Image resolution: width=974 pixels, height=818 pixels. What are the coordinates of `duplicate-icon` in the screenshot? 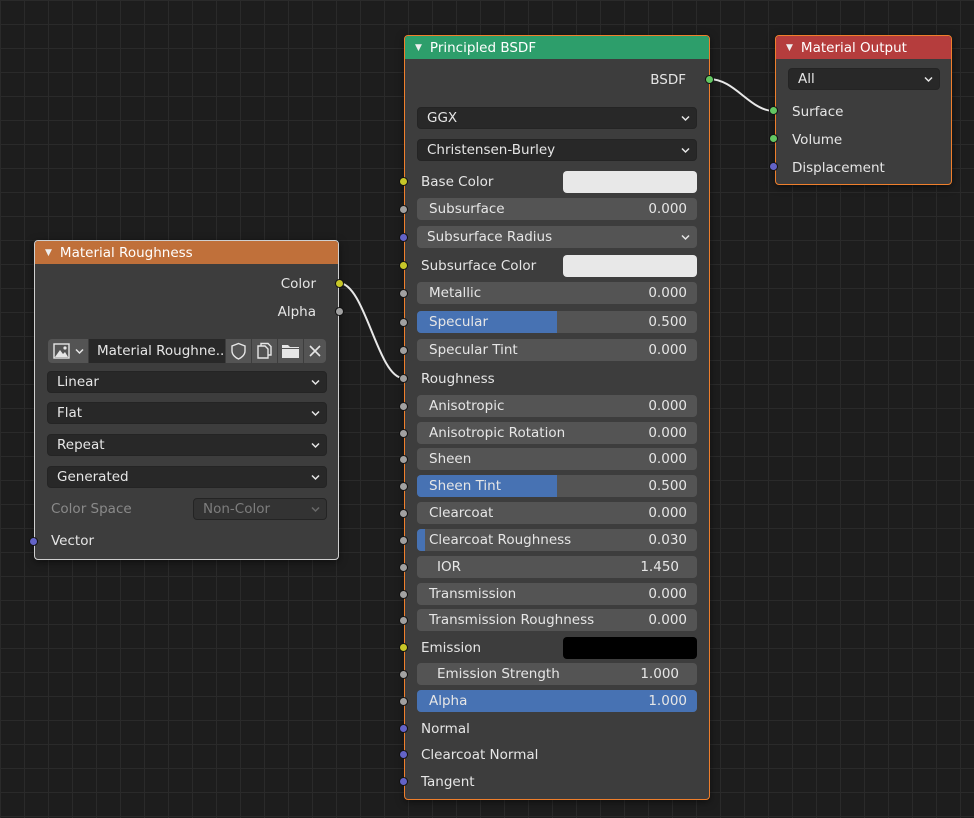 It's located at (264, 350).